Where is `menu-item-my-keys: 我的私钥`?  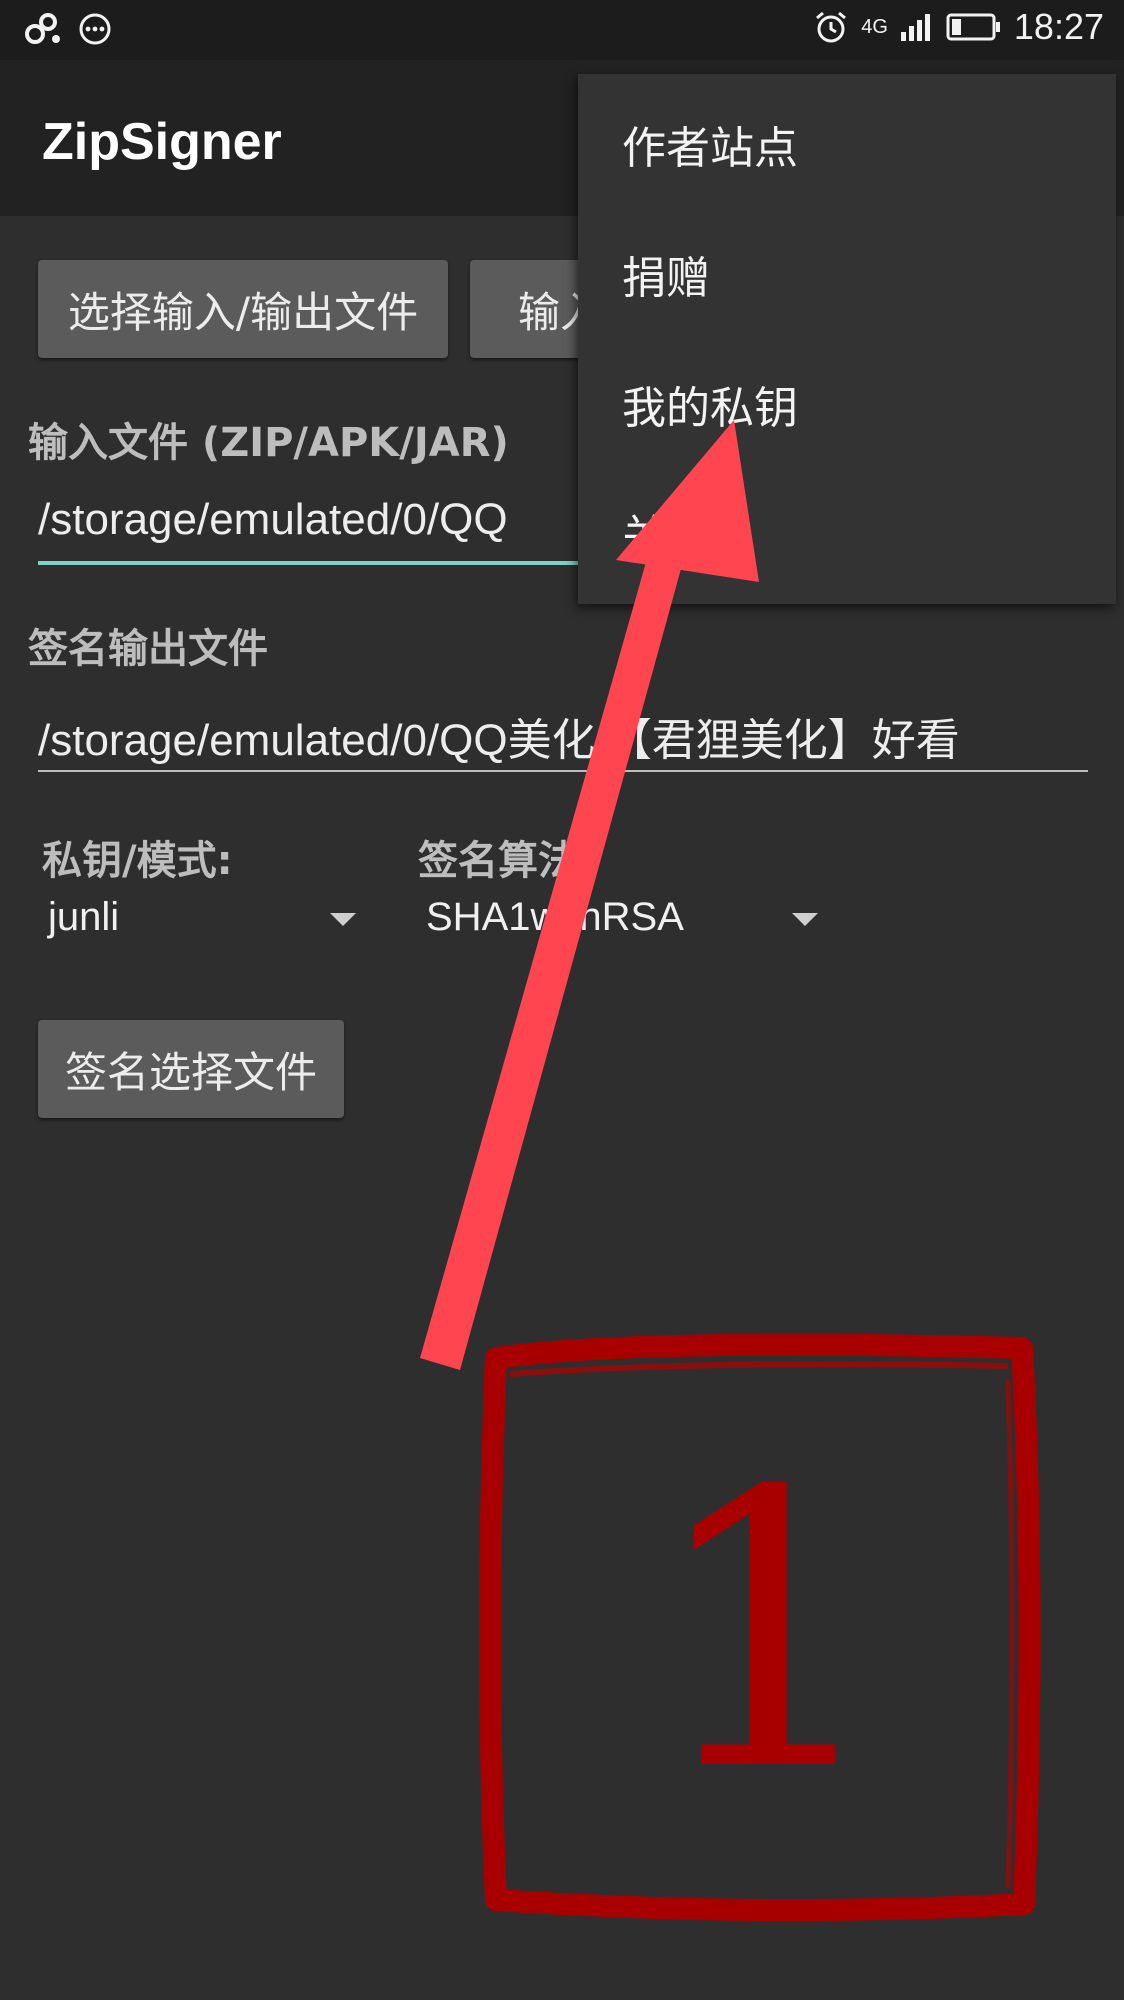
menu-item-my-keys: 我的私钥 is located at coordinates (710, 404).